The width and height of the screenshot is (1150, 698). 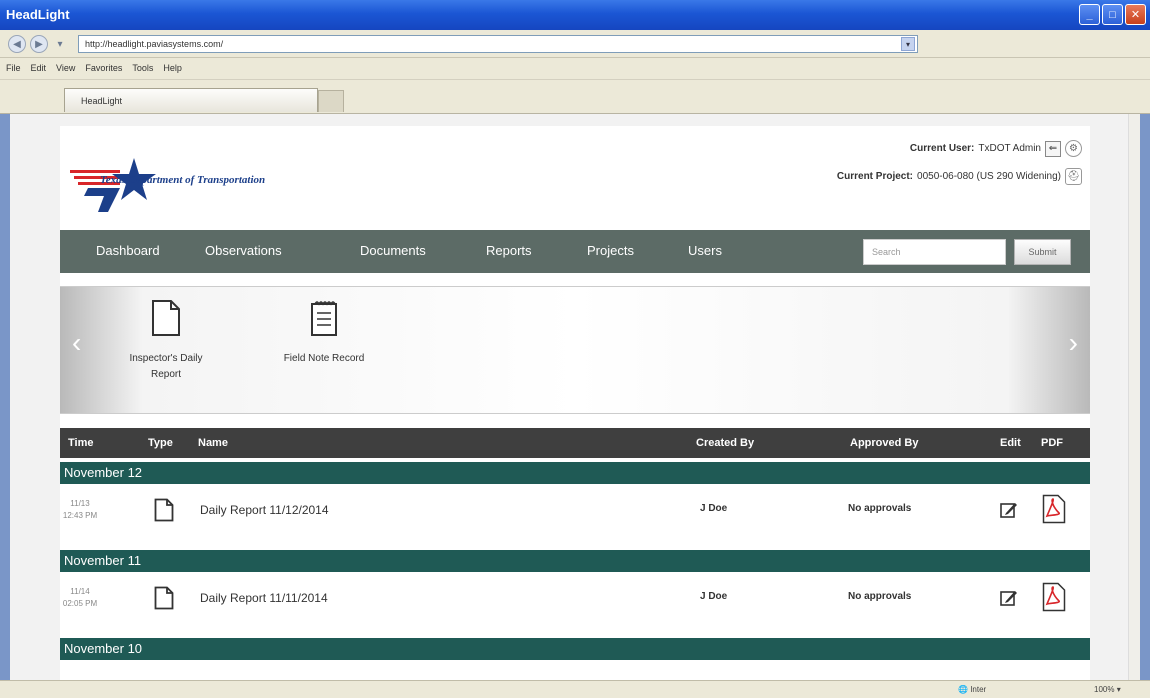 I want to click on logout-button: ⇐, so click(x=1053, y=148).